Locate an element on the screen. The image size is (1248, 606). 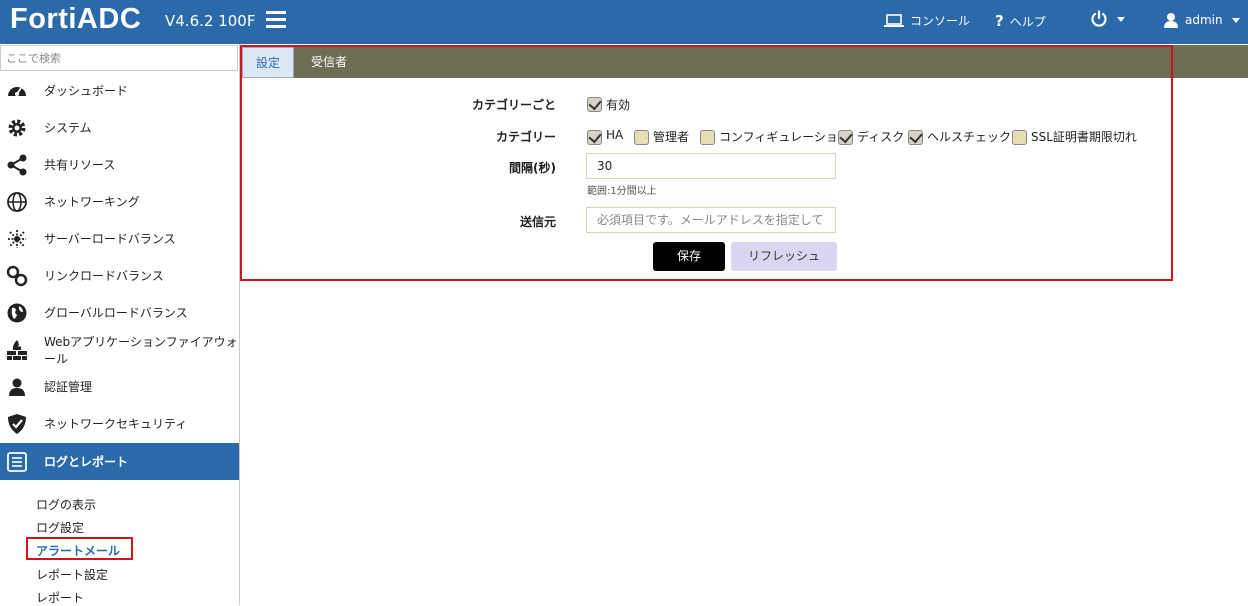
globe-icon is located at coordinates (17, 202).